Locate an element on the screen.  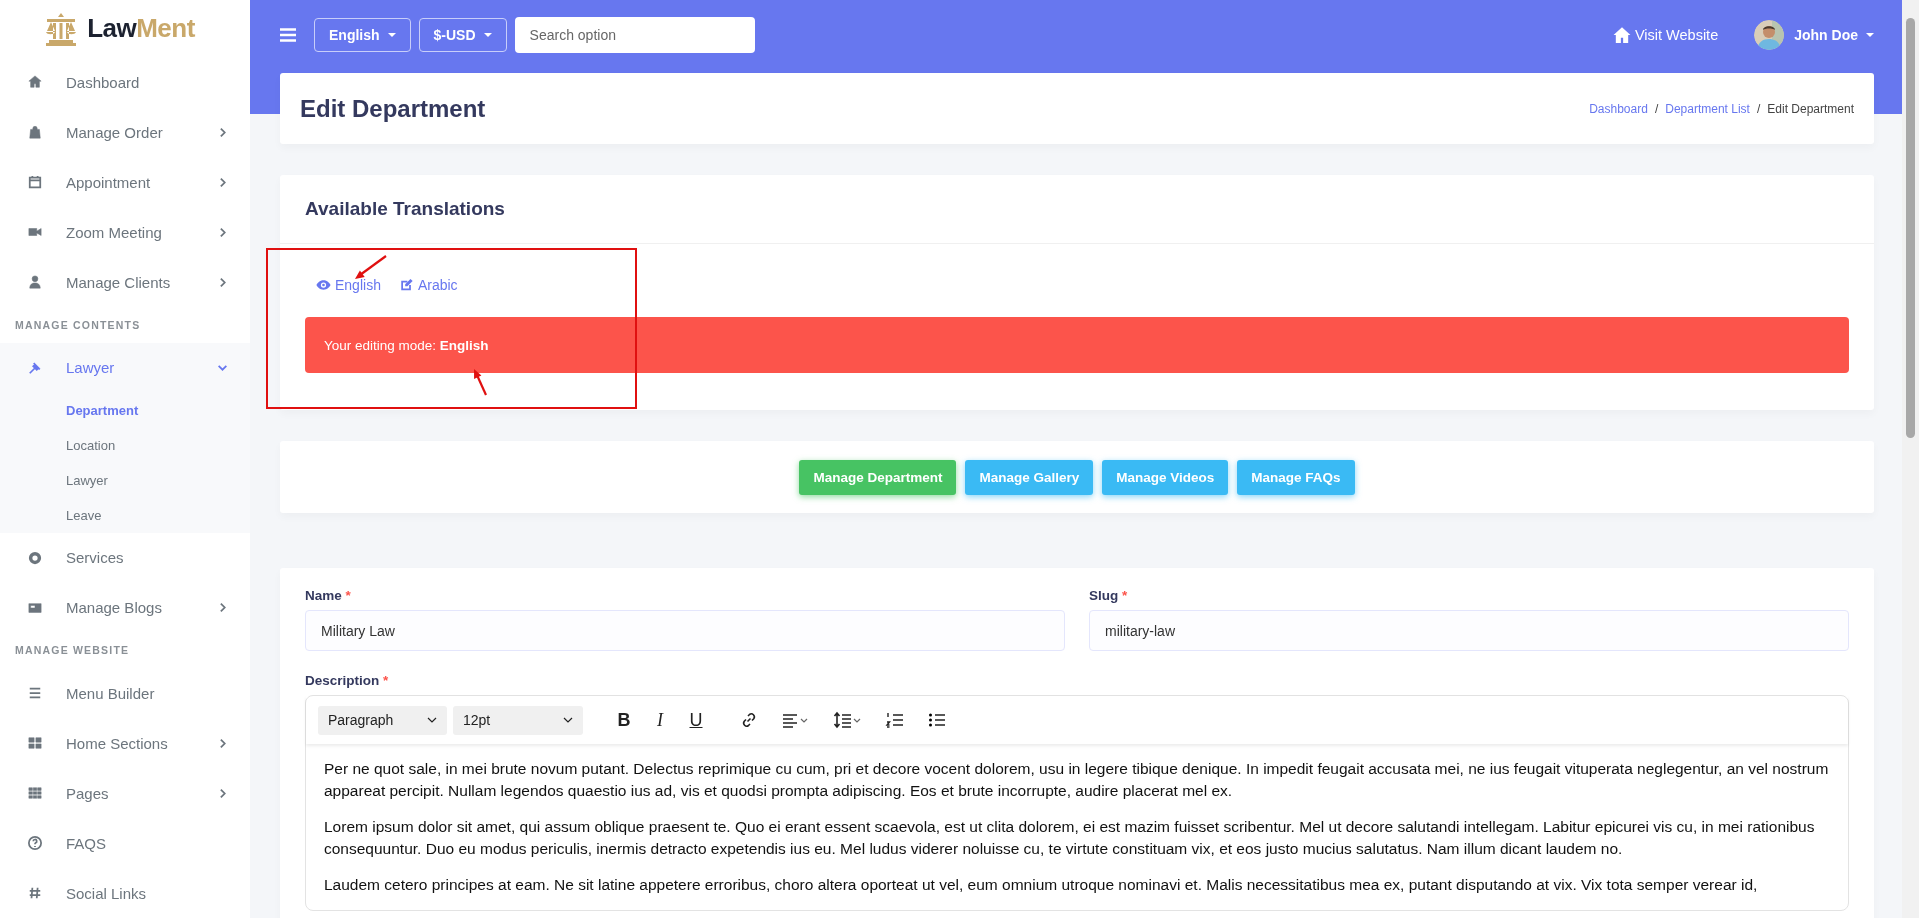
alert-message: Your editing mode: English is located at coordinates (1077, 345).